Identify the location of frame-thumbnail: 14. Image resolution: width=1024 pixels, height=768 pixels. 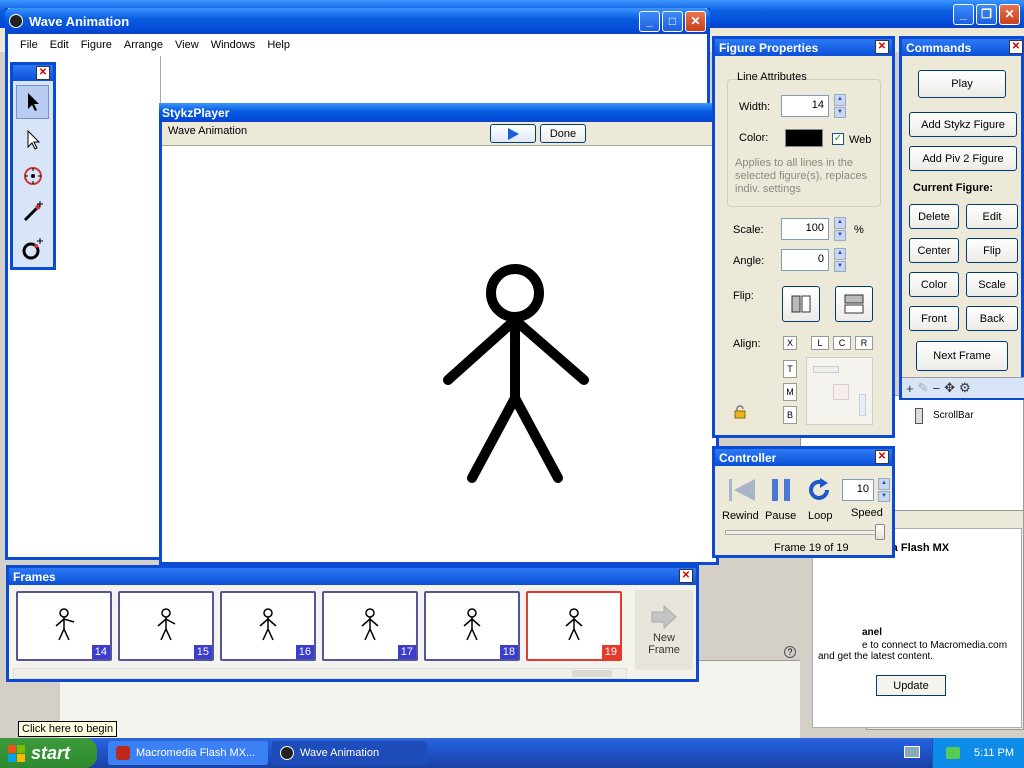
(64, 626).